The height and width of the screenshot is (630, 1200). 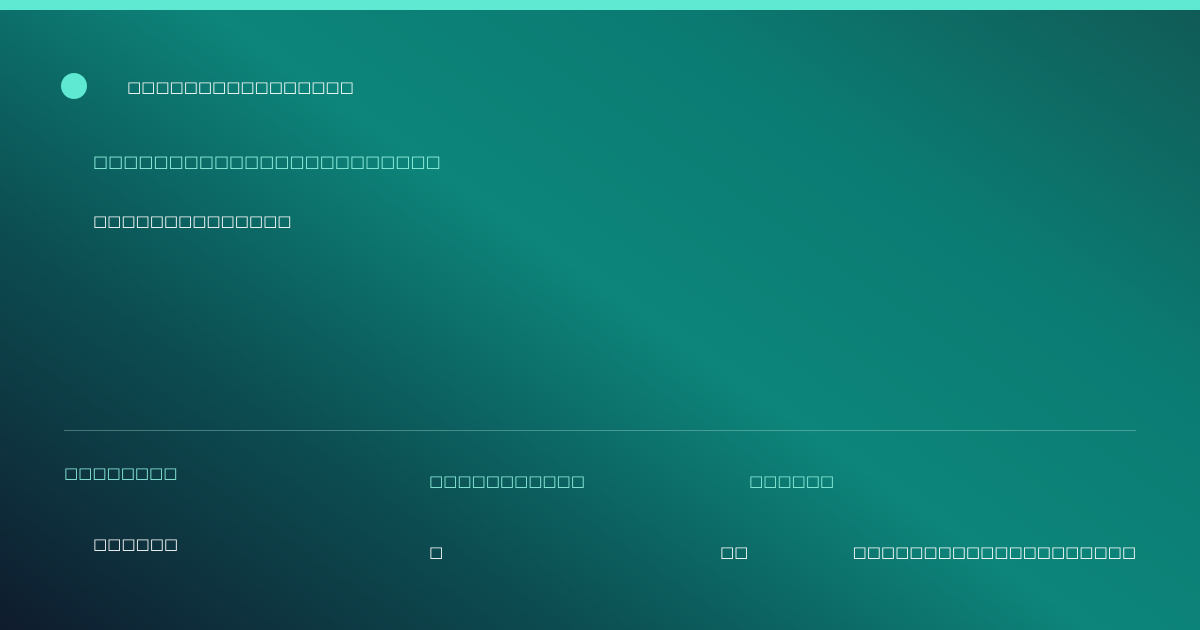 What do you see at coordinates (734, 552) in the screenshot?
I see `stat-3-value: □□` at bounding box center [734, 552].